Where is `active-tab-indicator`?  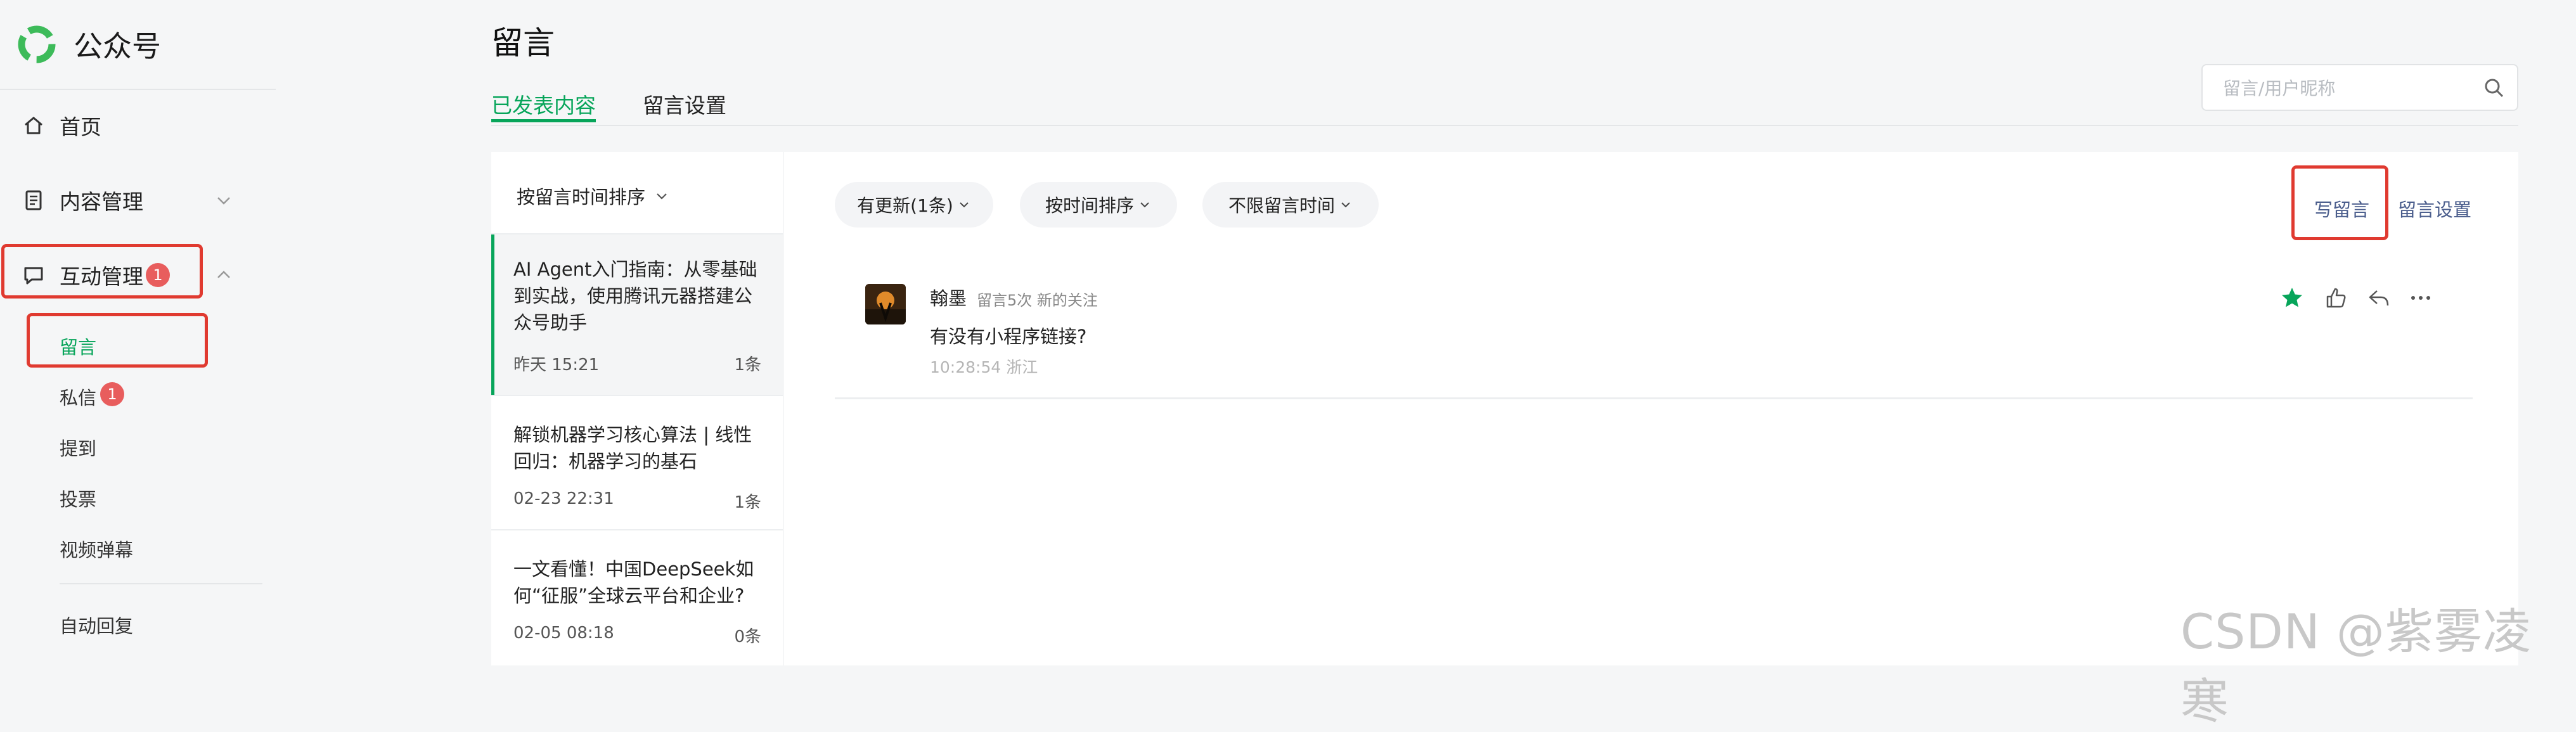
active-tab-indicator is located at coordinates (543, 120).